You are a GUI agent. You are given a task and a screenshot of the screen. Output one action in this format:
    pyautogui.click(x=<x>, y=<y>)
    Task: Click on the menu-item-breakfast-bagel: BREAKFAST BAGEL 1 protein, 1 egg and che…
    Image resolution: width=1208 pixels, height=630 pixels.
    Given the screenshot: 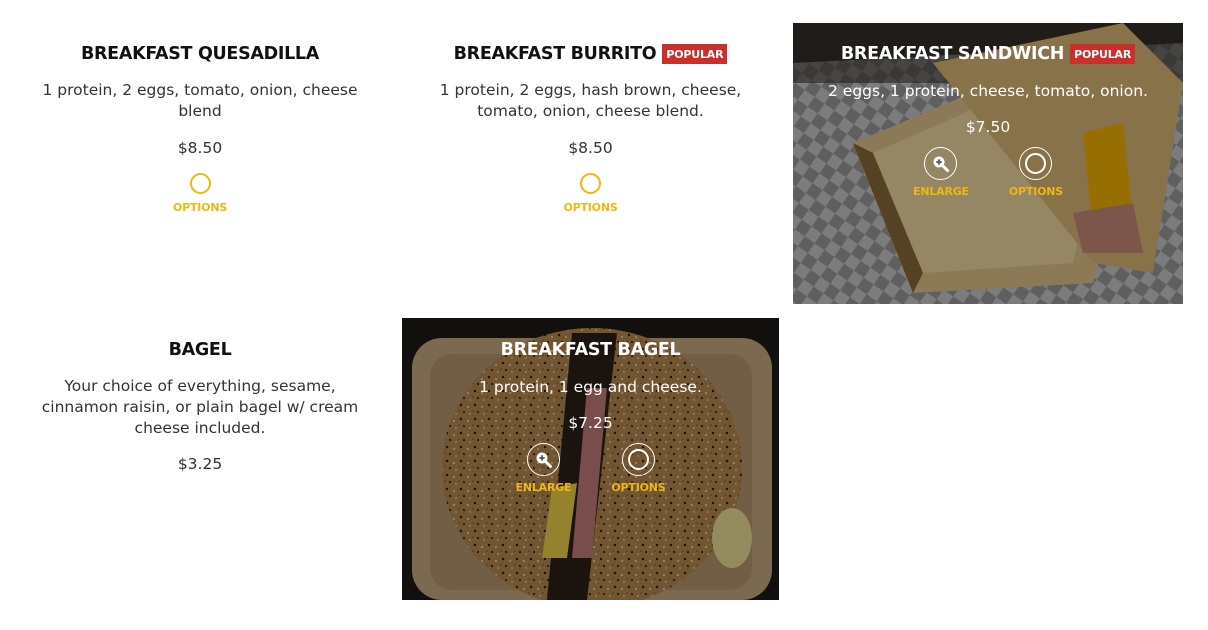 What is the action you would take?
    pyautogui.click(x=590, y=459)
    